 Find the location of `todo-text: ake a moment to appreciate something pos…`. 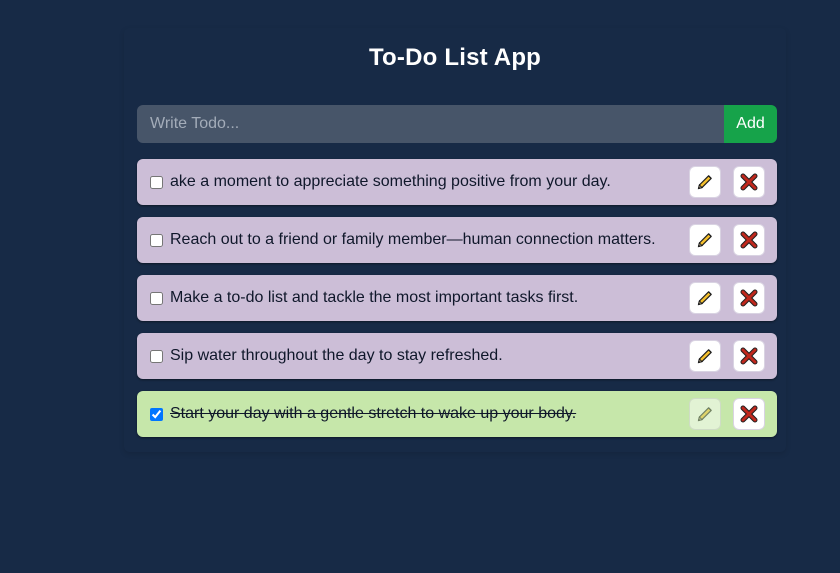

todo-text: ake a moment to appreciate something pos… is located at coordinates (390, 181).